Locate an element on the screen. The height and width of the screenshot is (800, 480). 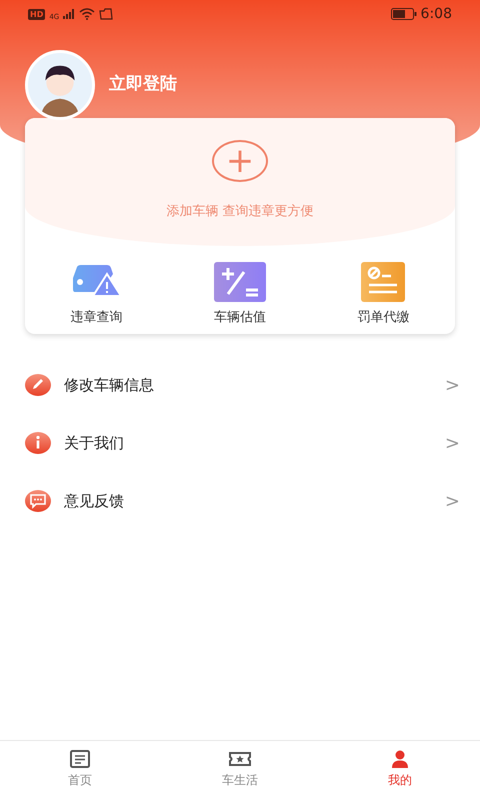
pencil-icon is located at coordinates (38, 385).